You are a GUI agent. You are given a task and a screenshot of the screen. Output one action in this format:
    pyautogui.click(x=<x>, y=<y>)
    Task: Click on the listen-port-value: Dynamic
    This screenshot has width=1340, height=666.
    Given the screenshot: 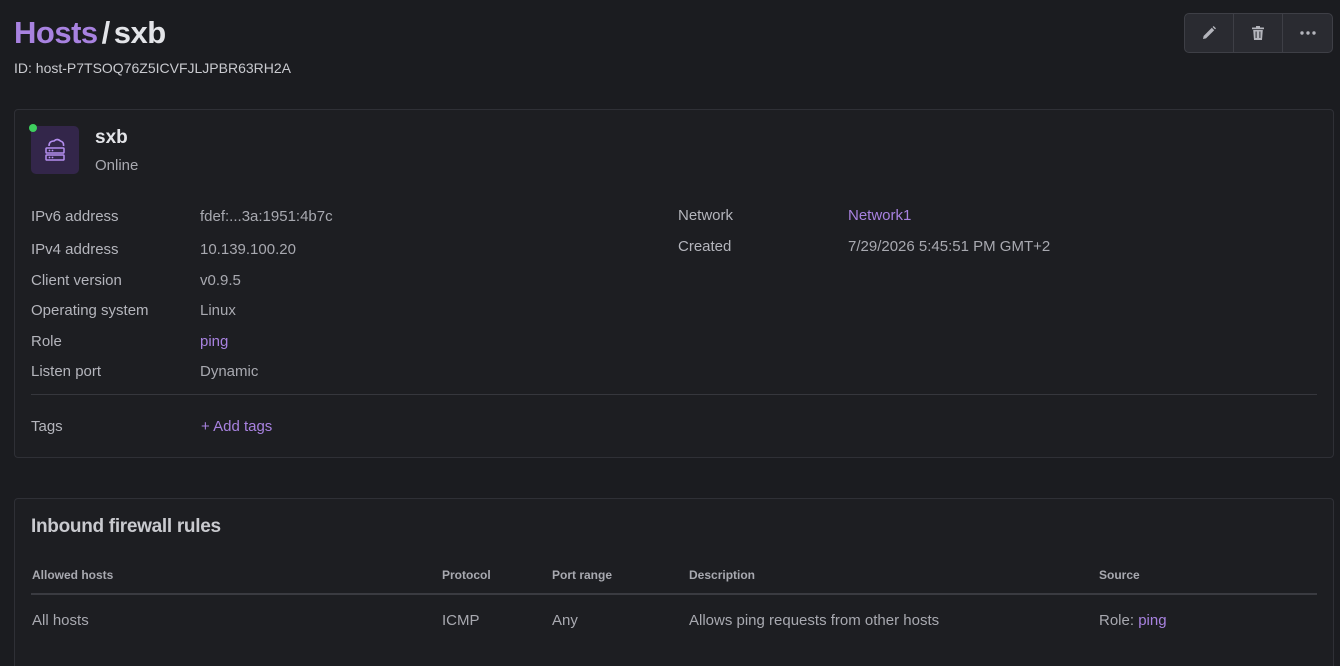 What is the action you would take?
    pyautogui.click(x=229, y=371)
    